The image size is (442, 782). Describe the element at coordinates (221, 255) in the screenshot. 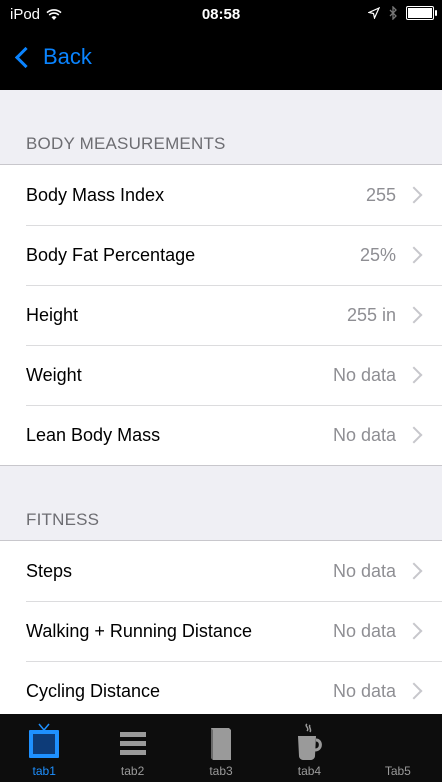

I see `row-body-fat-percentage: Body Fat Percentage 25%` at that location.